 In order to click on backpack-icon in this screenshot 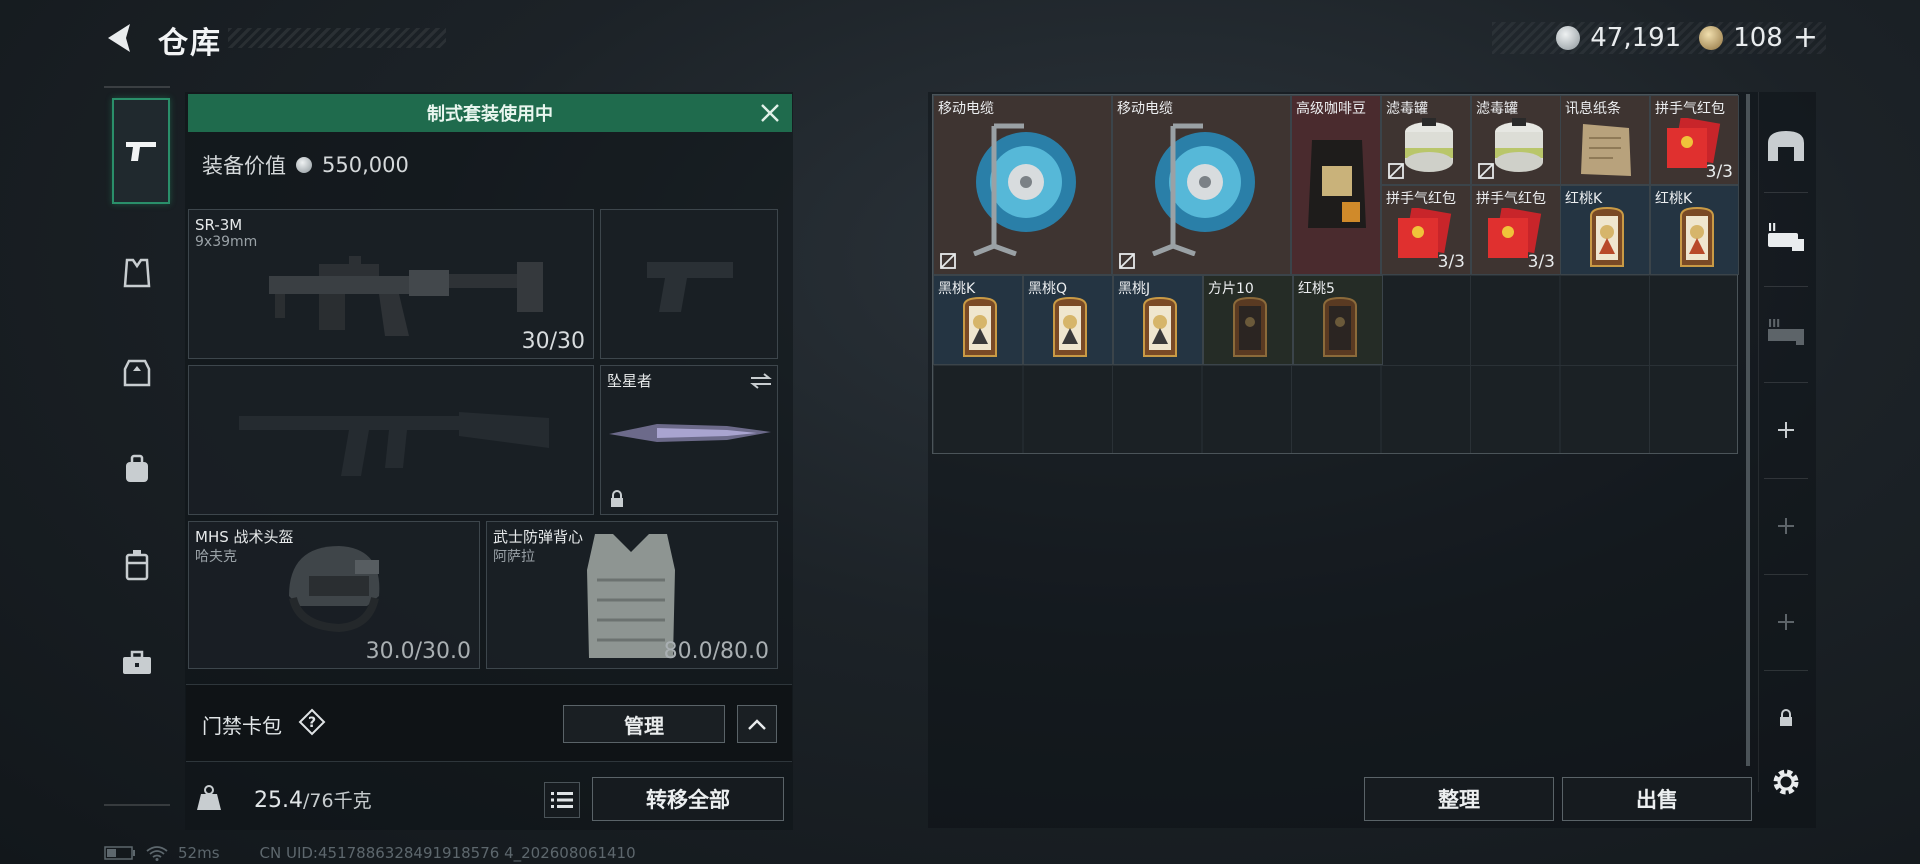, I will do `click(137, 468)`.